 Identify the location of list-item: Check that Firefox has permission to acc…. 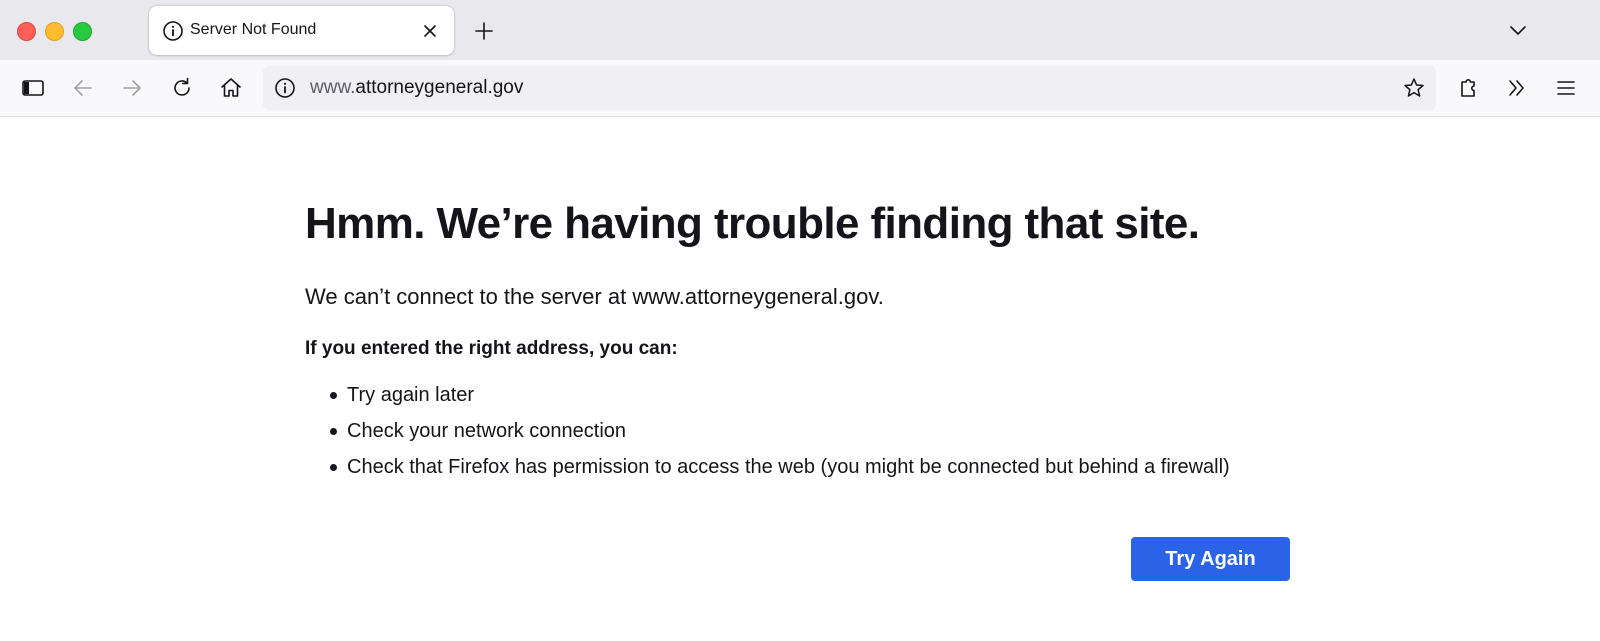
(767, 467).